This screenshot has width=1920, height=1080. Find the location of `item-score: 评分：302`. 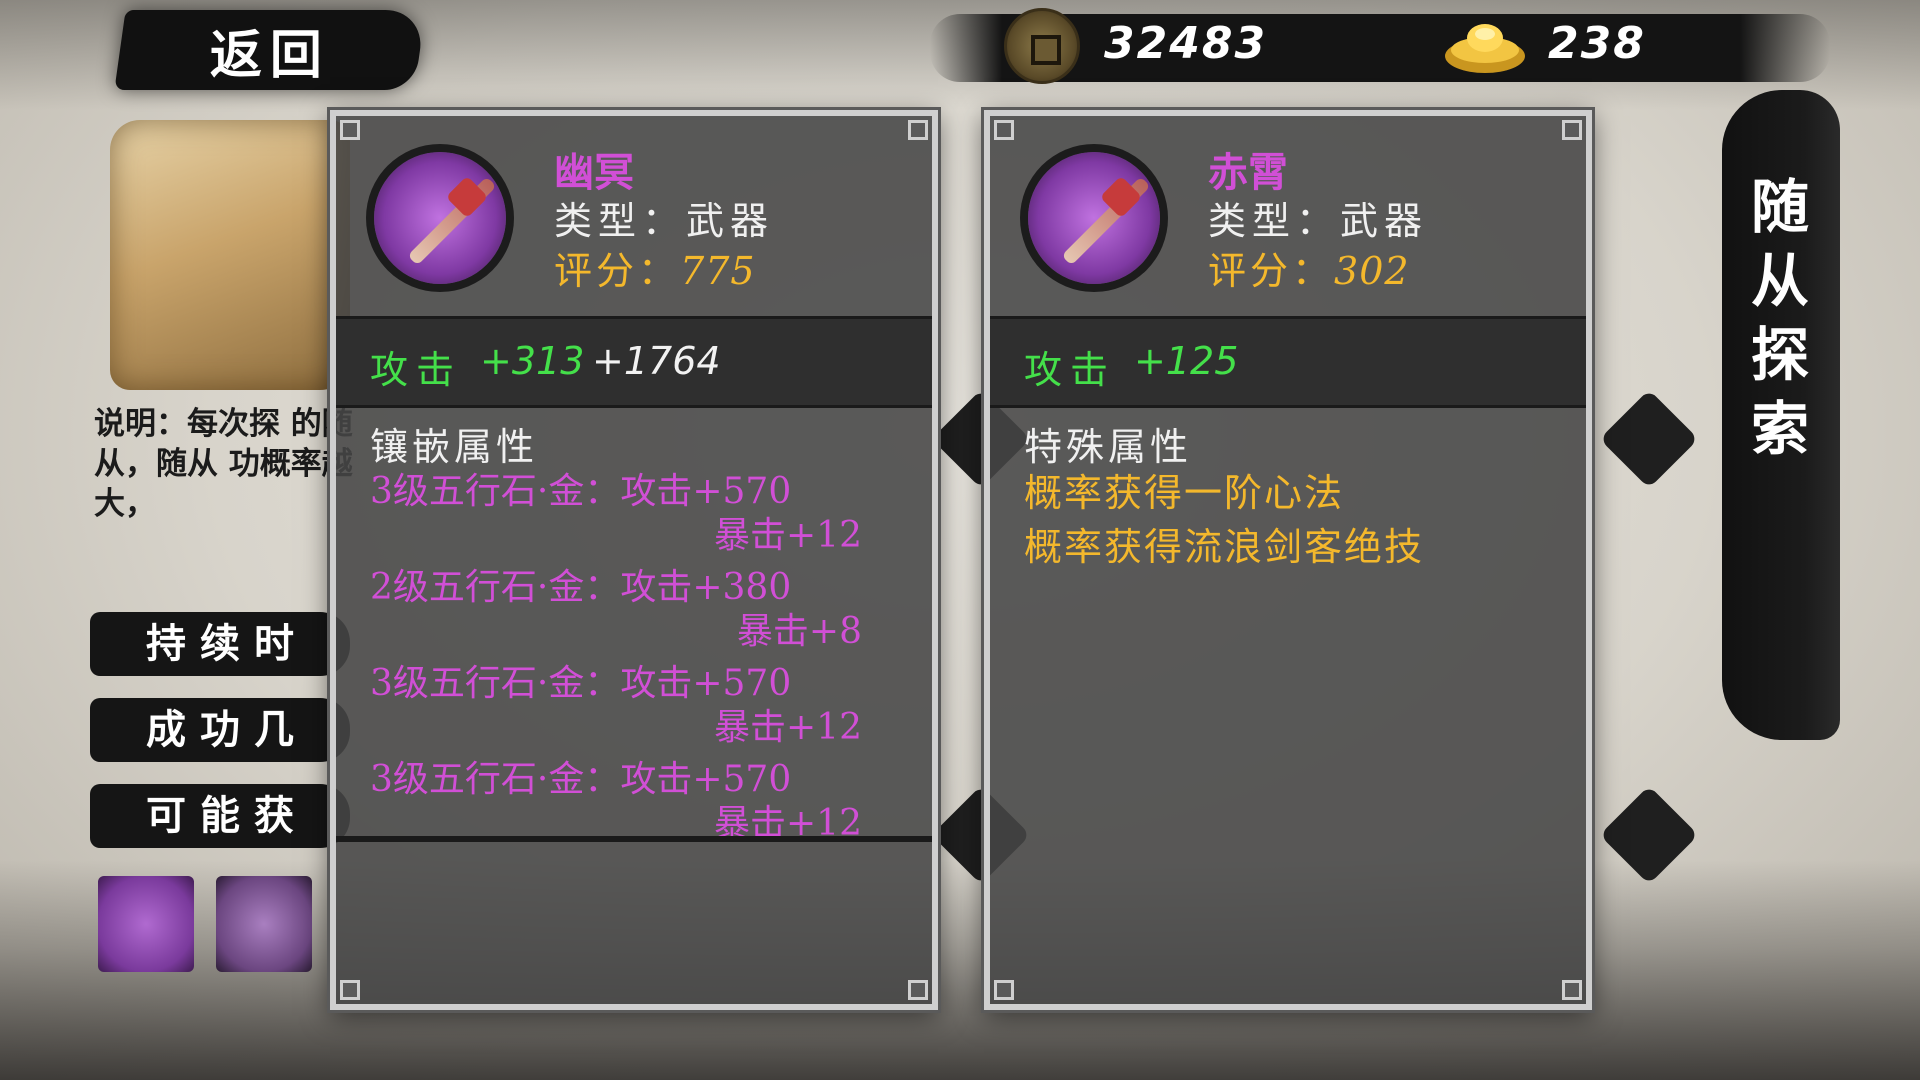

item-score: 评分：302 is located at coordinates (1309, 267).